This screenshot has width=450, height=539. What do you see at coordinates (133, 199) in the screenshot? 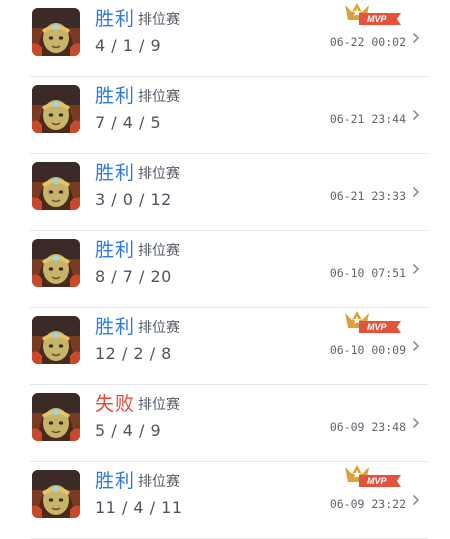
I see `kda-score: 3 / 0 / 12` at bounding box center [133, 199].